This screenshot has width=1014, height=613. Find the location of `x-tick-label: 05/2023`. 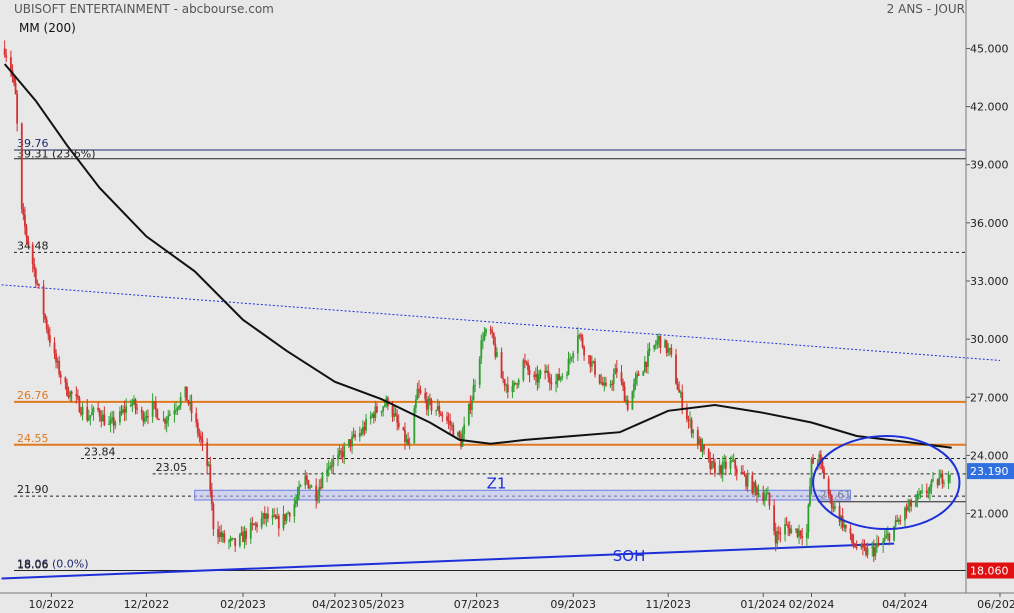

x-tick-label: 05/2023 is located at coordinates (382, 604).